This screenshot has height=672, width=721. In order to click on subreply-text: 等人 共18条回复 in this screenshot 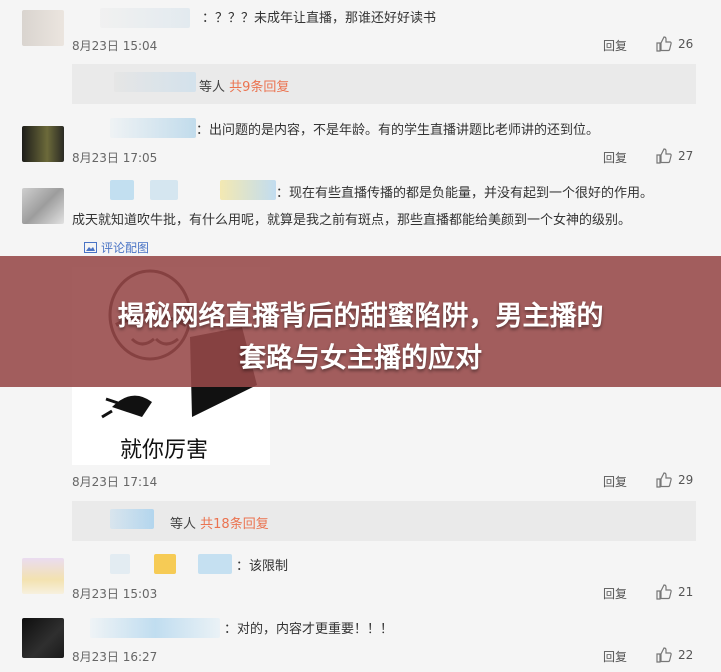, I will do `click(219, 522)`.